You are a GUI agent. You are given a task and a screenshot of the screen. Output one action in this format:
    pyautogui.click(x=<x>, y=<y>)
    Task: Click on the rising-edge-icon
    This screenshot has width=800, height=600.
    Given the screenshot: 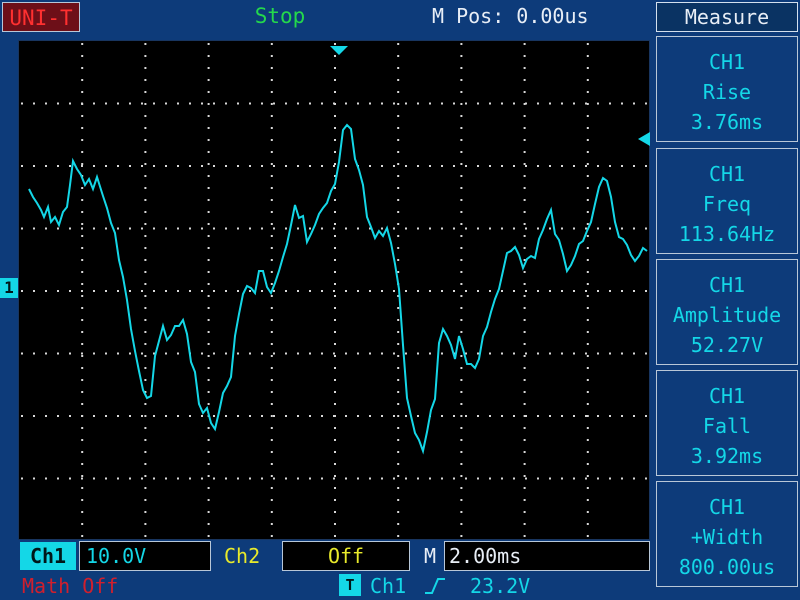 What is the action you would take?
    pyautogui.click(x=435, y=586)
    